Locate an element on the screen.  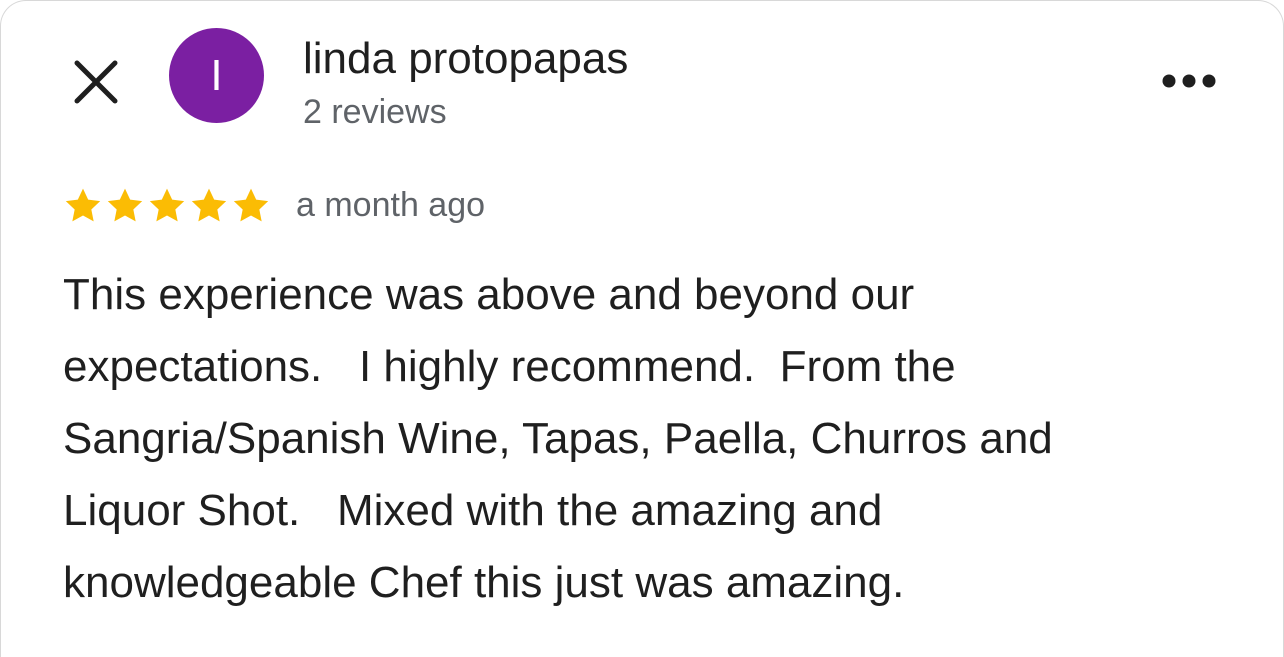
review-count: 2 reviews is located at coordinates (375, 112).